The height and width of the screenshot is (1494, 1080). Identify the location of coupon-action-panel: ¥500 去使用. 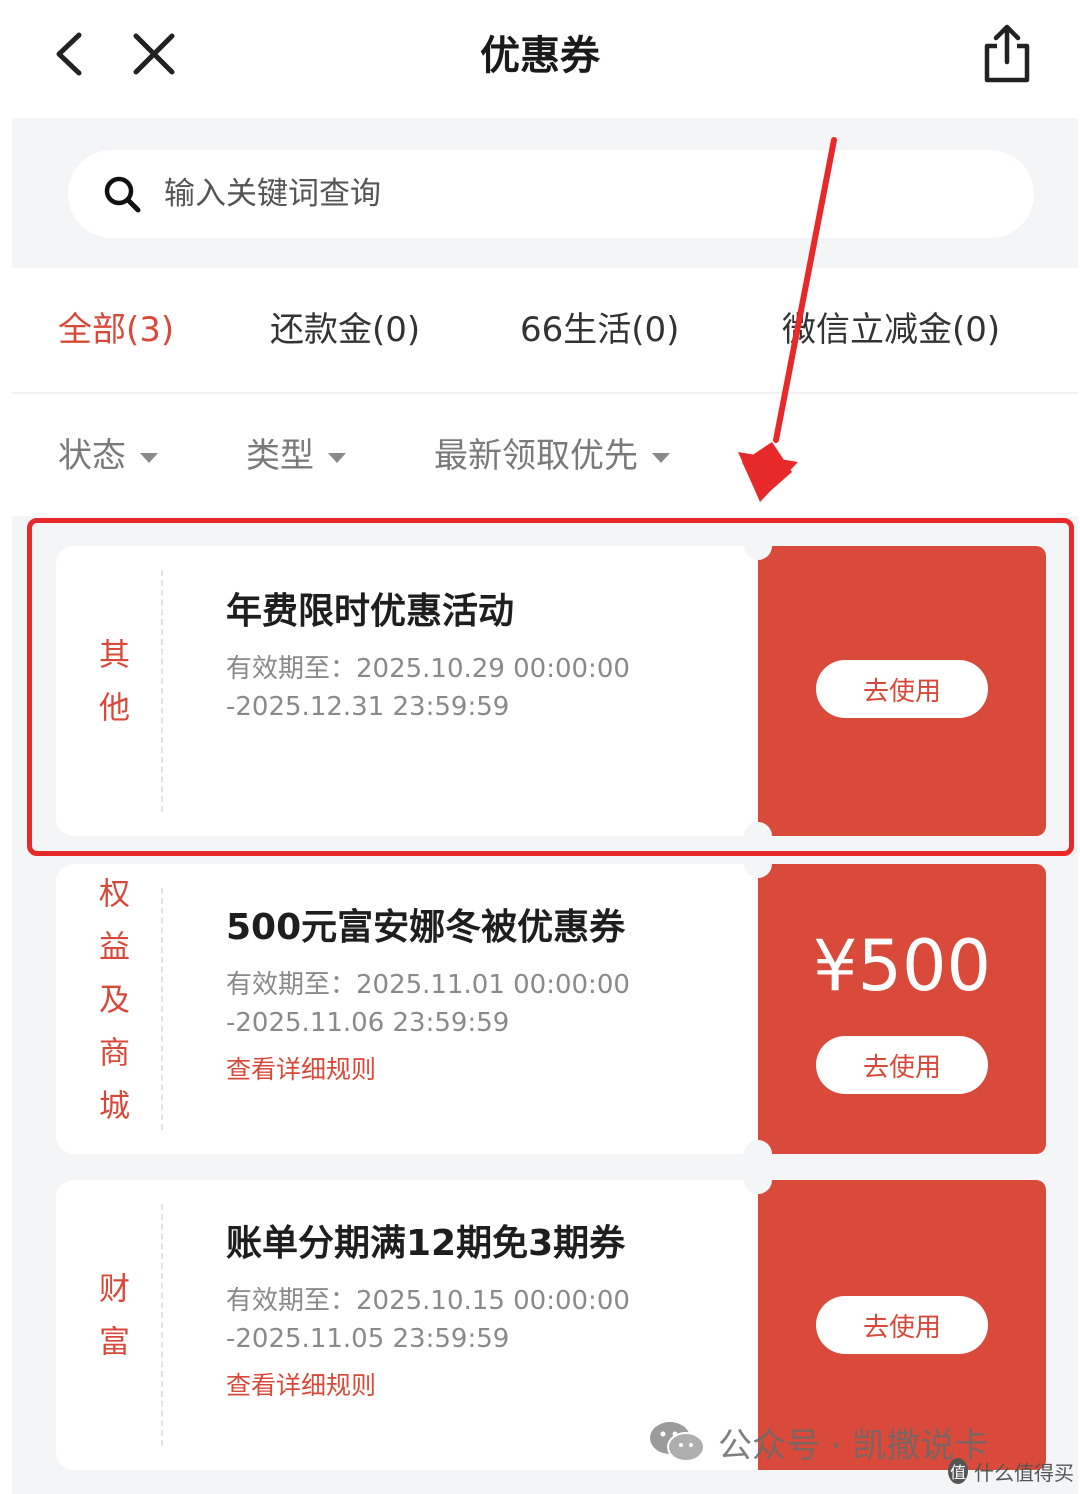
(902, 1009).